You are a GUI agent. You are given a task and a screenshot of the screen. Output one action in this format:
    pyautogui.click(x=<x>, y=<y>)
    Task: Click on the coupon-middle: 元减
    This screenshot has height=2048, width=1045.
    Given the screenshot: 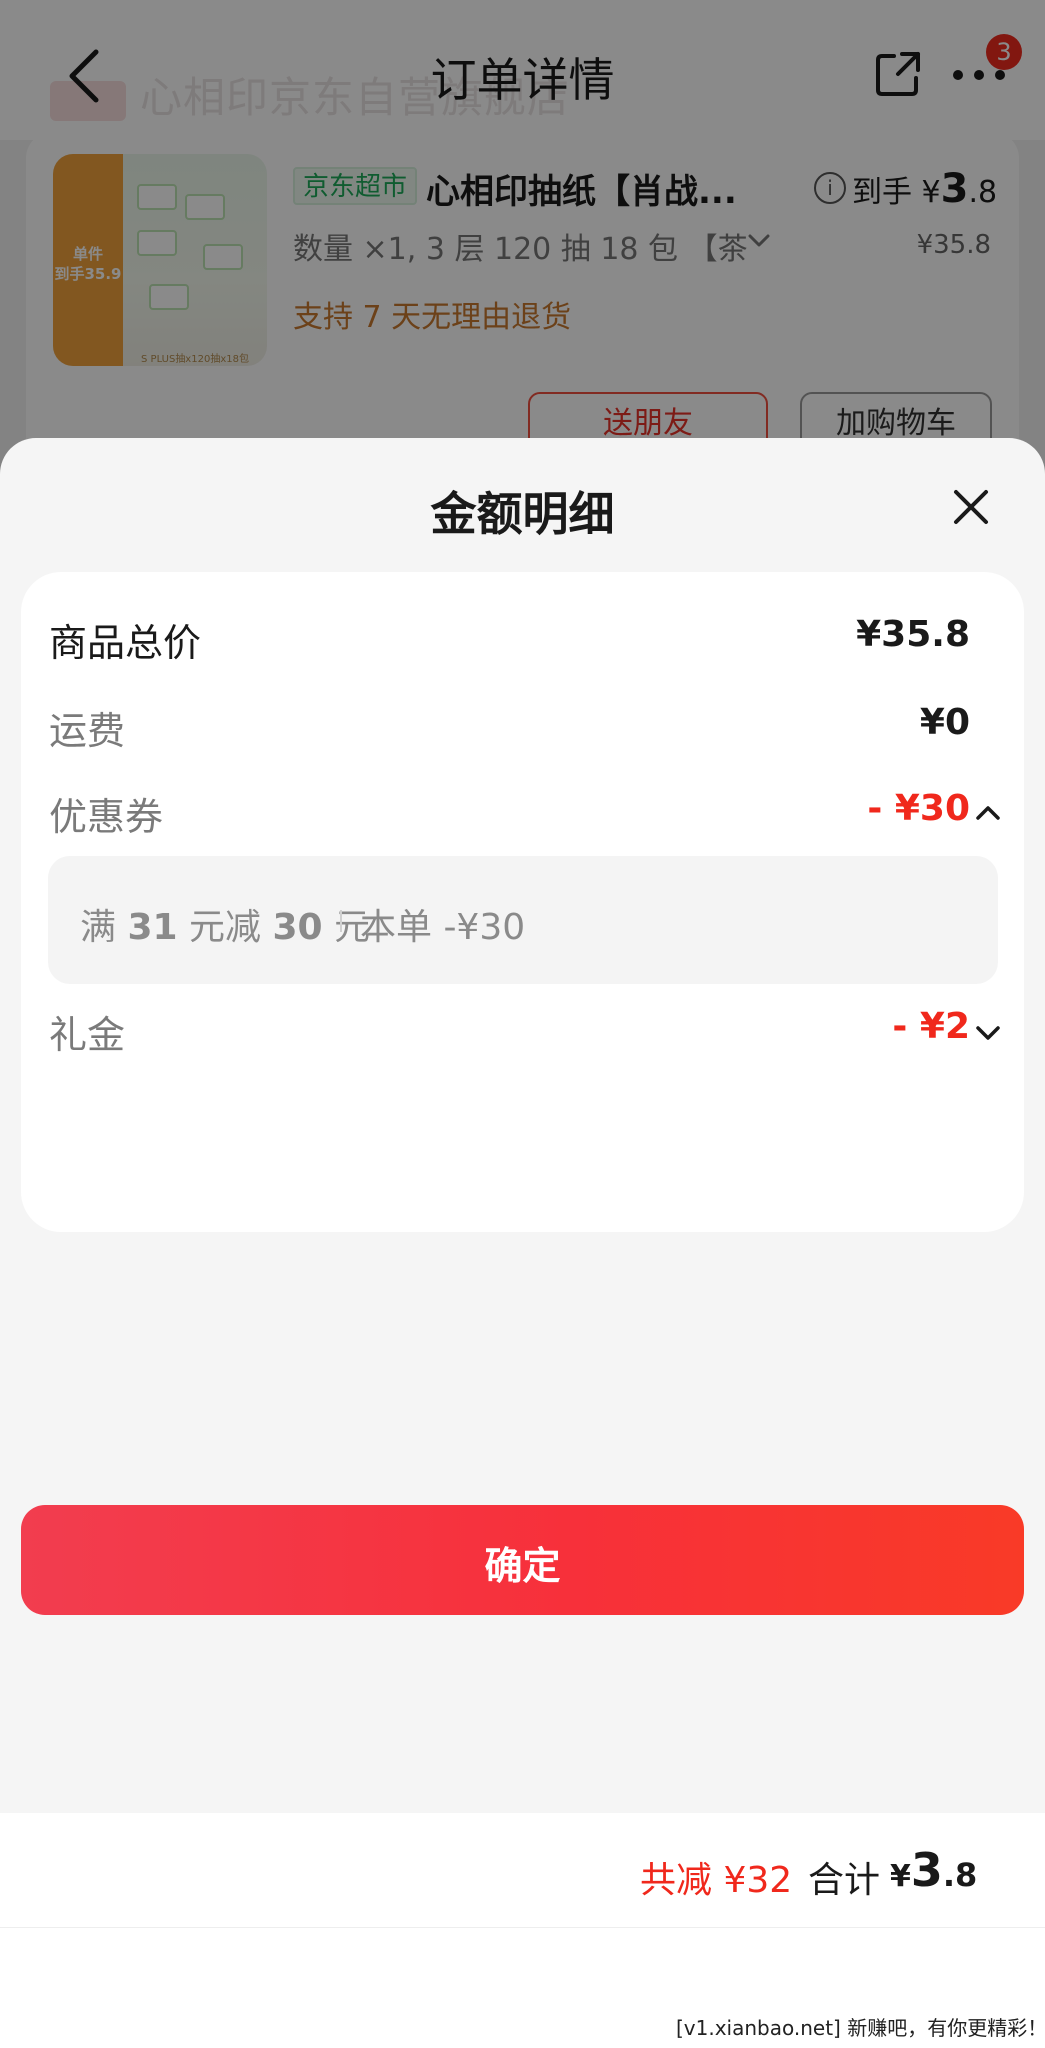 What is the action you would take?
    pyautogui.click(x=225, y=927)
    